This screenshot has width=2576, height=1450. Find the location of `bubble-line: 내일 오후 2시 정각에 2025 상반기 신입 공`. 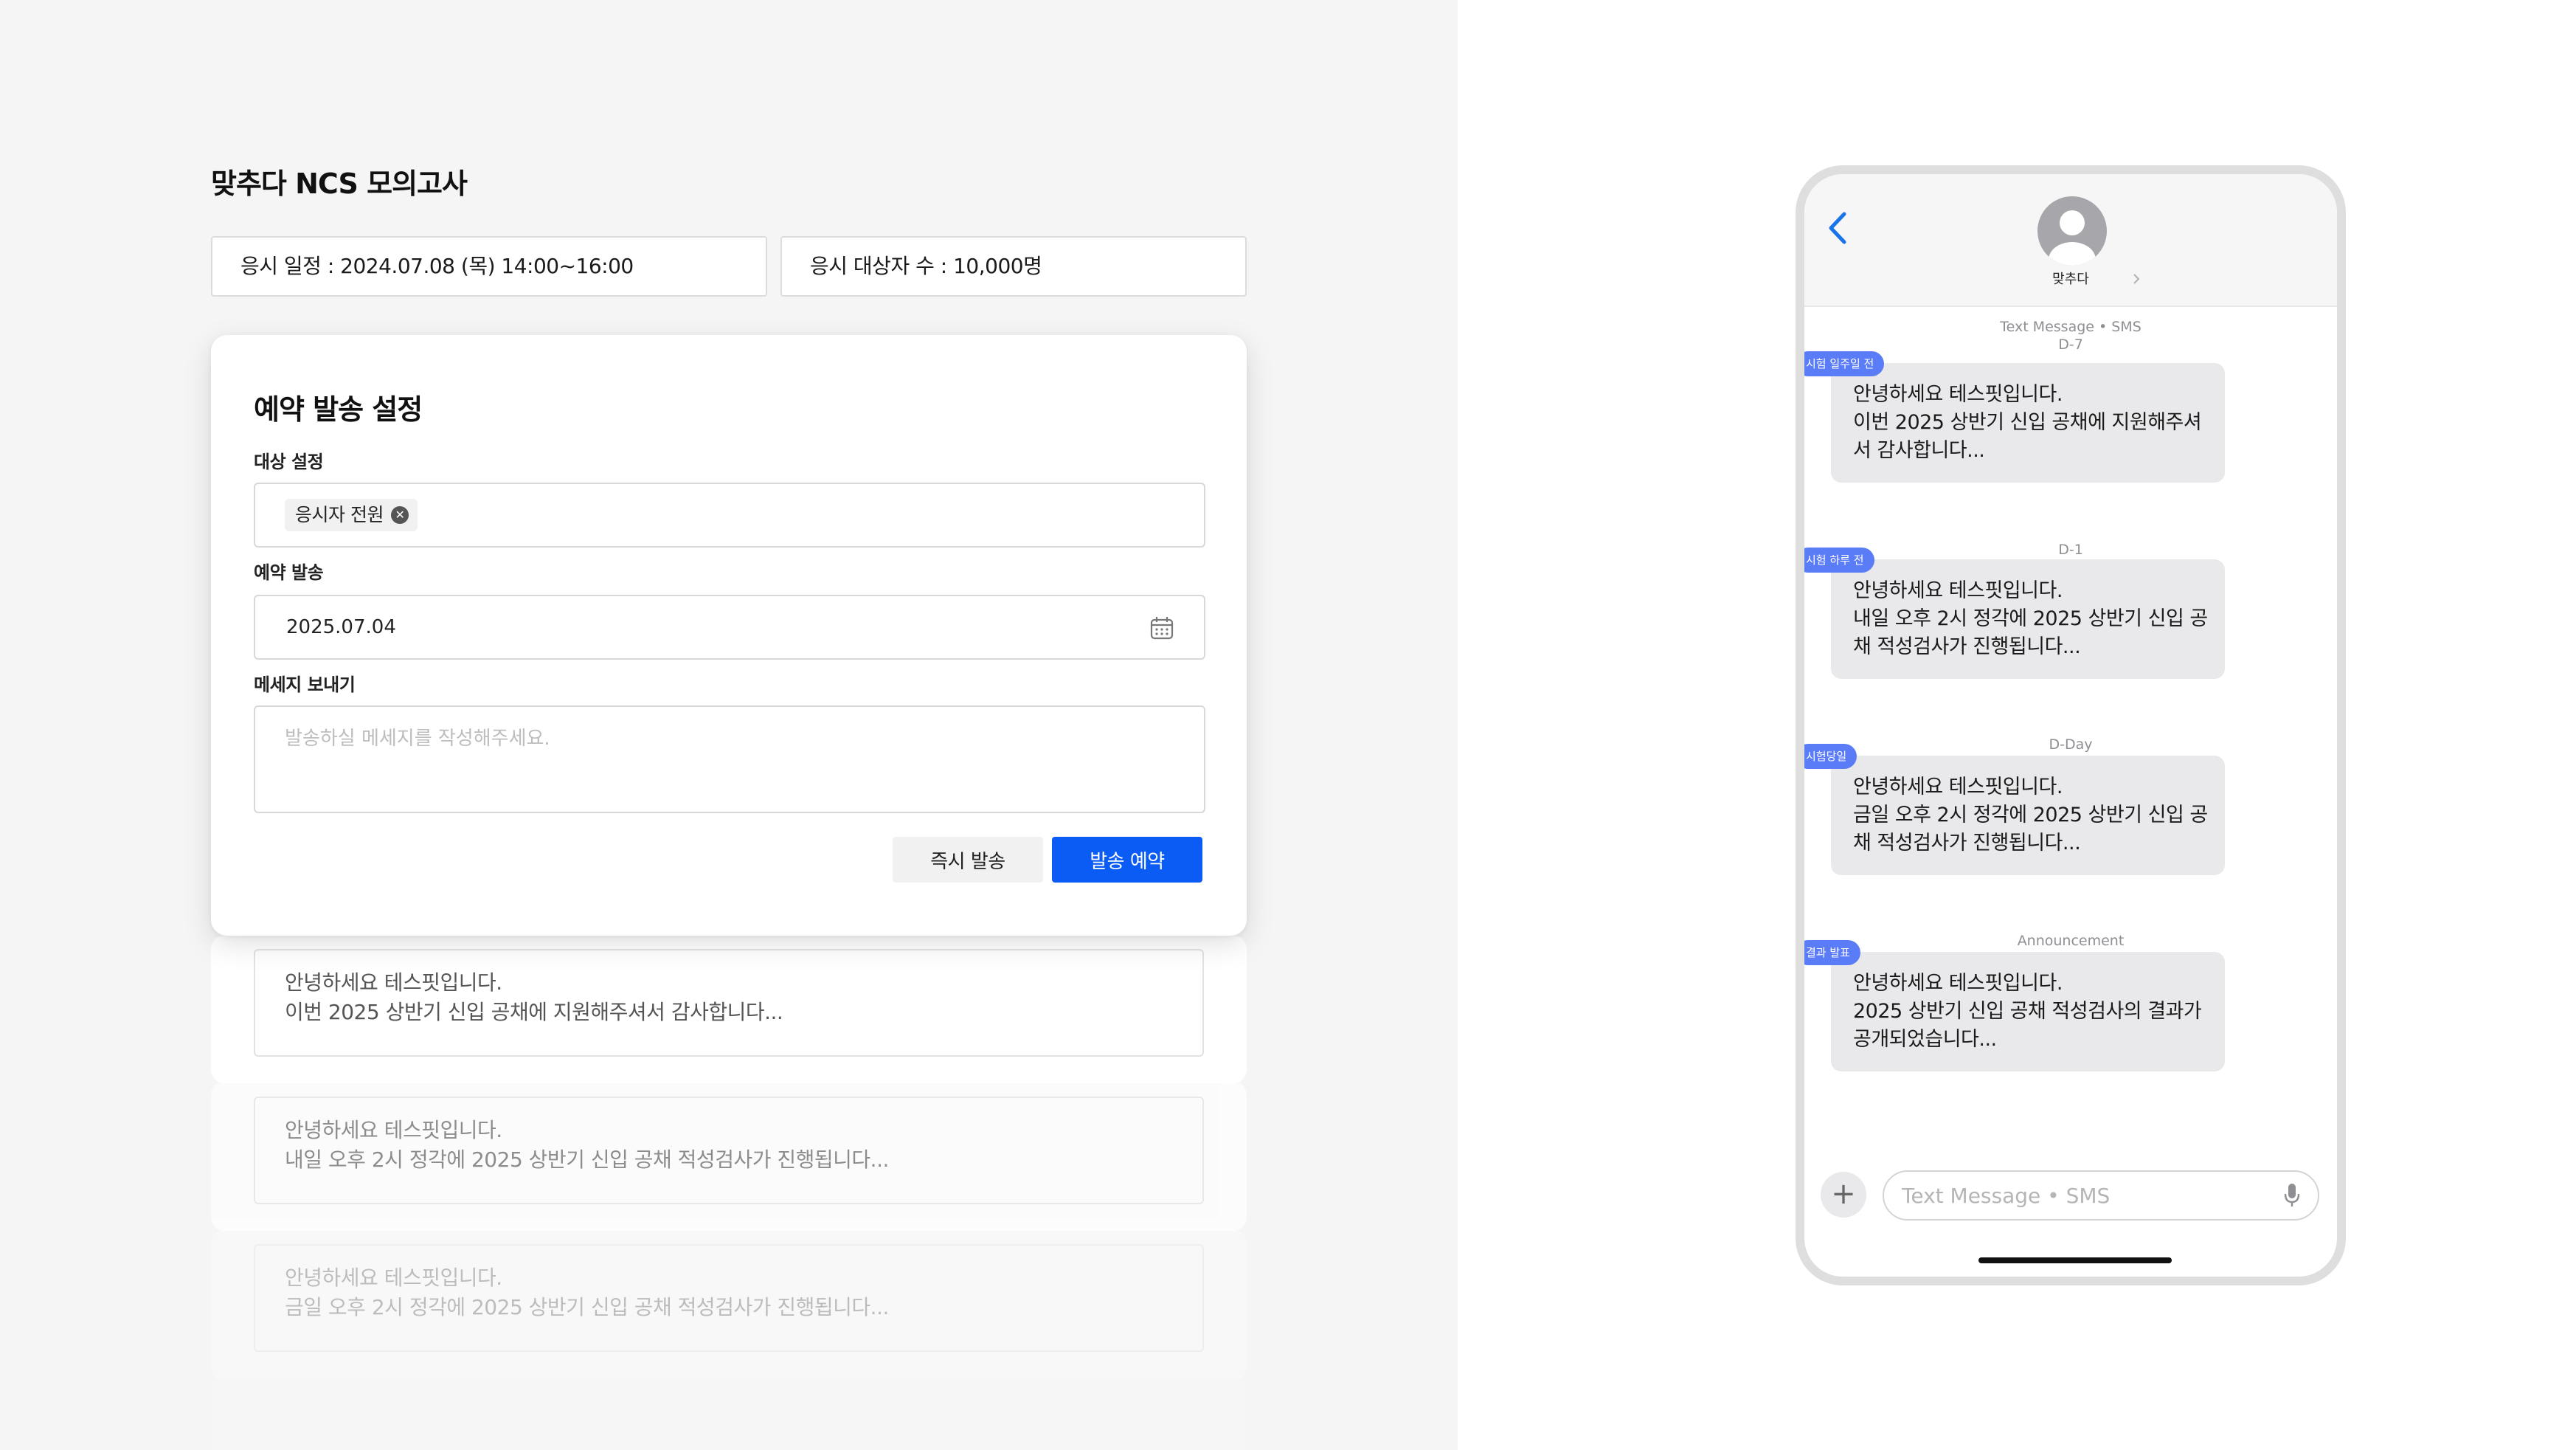

bubble-line: 내일 오후 2시 정각에 2025 상반기 신입 공 is located at coordinates (2031, 618).